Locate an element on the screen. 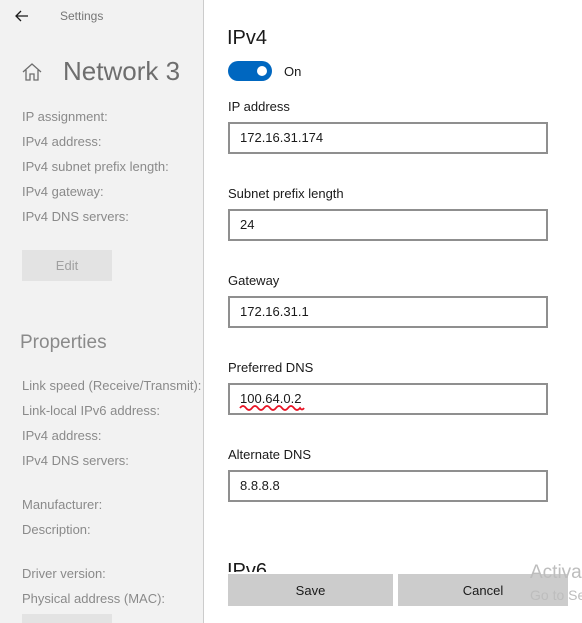 The height and width of the screenshot is (623, 582). ipv4-dns-servers-label: IPv4 DNS servers: is located at coordinates (75, 216).